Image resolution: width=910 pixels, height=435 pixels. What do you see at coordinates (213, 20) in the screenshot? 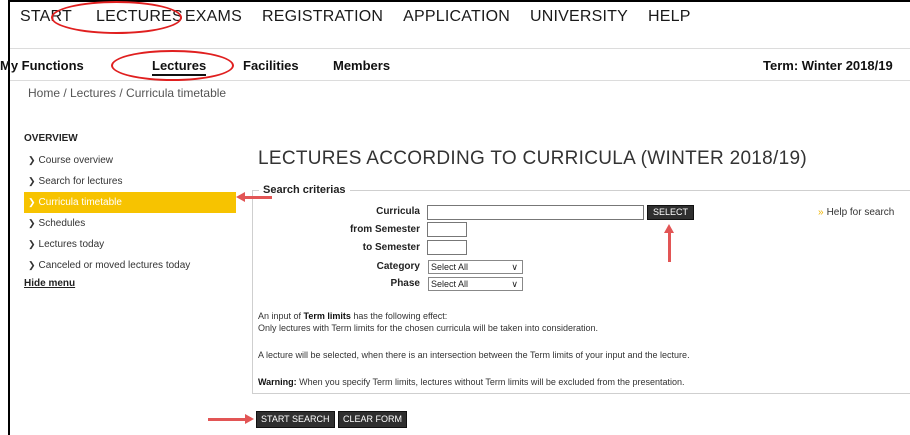
I see `top-nav-exams: EXAMS` at bounding box center [213, 20].